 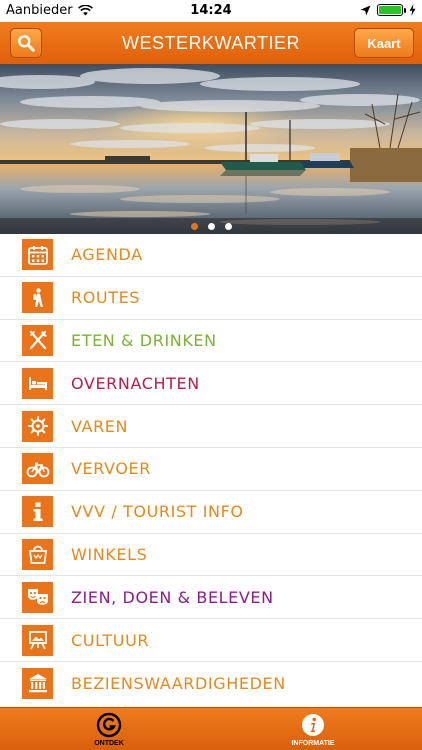 What do you see at coordinates (37, 255) in the screenshot?
I see `calendar-icon` at bounding box center [37, 255].